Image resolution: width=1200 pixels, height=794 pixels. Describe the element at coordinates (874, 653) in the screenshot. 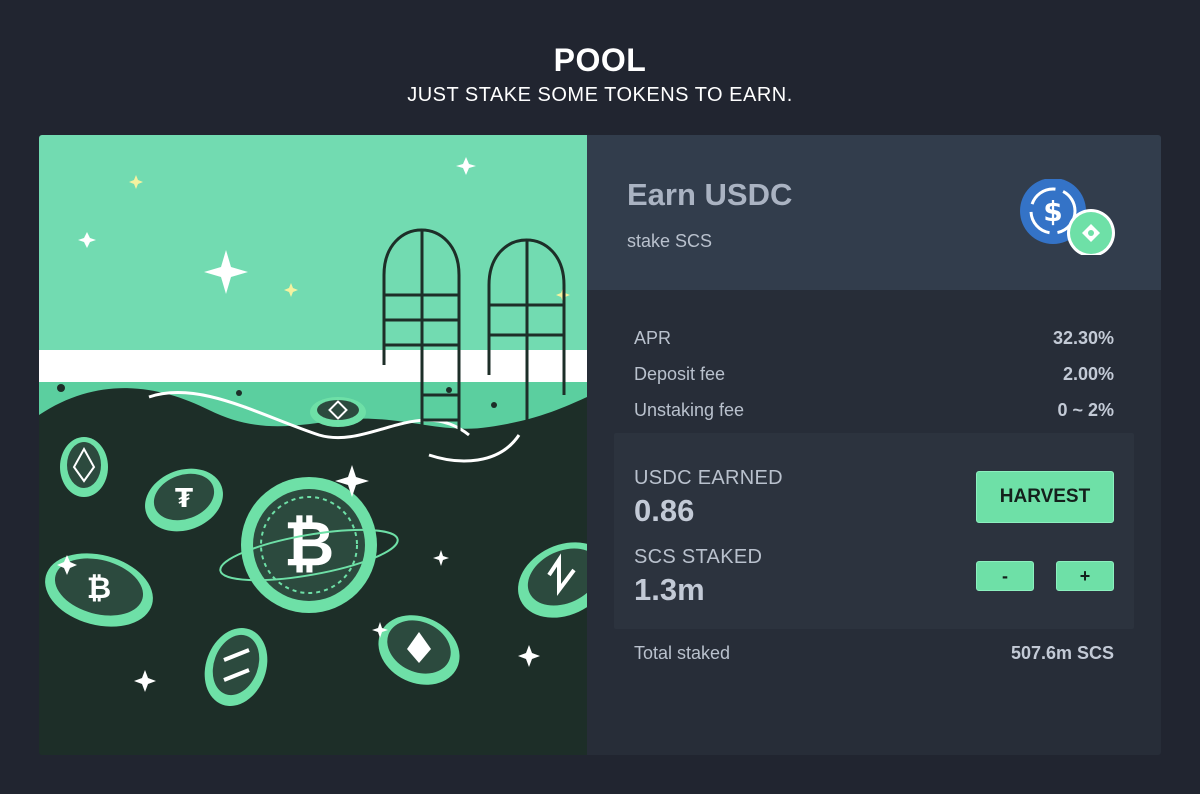

I see `total-staked-row: Total staked 507.6m SCS` at that location.